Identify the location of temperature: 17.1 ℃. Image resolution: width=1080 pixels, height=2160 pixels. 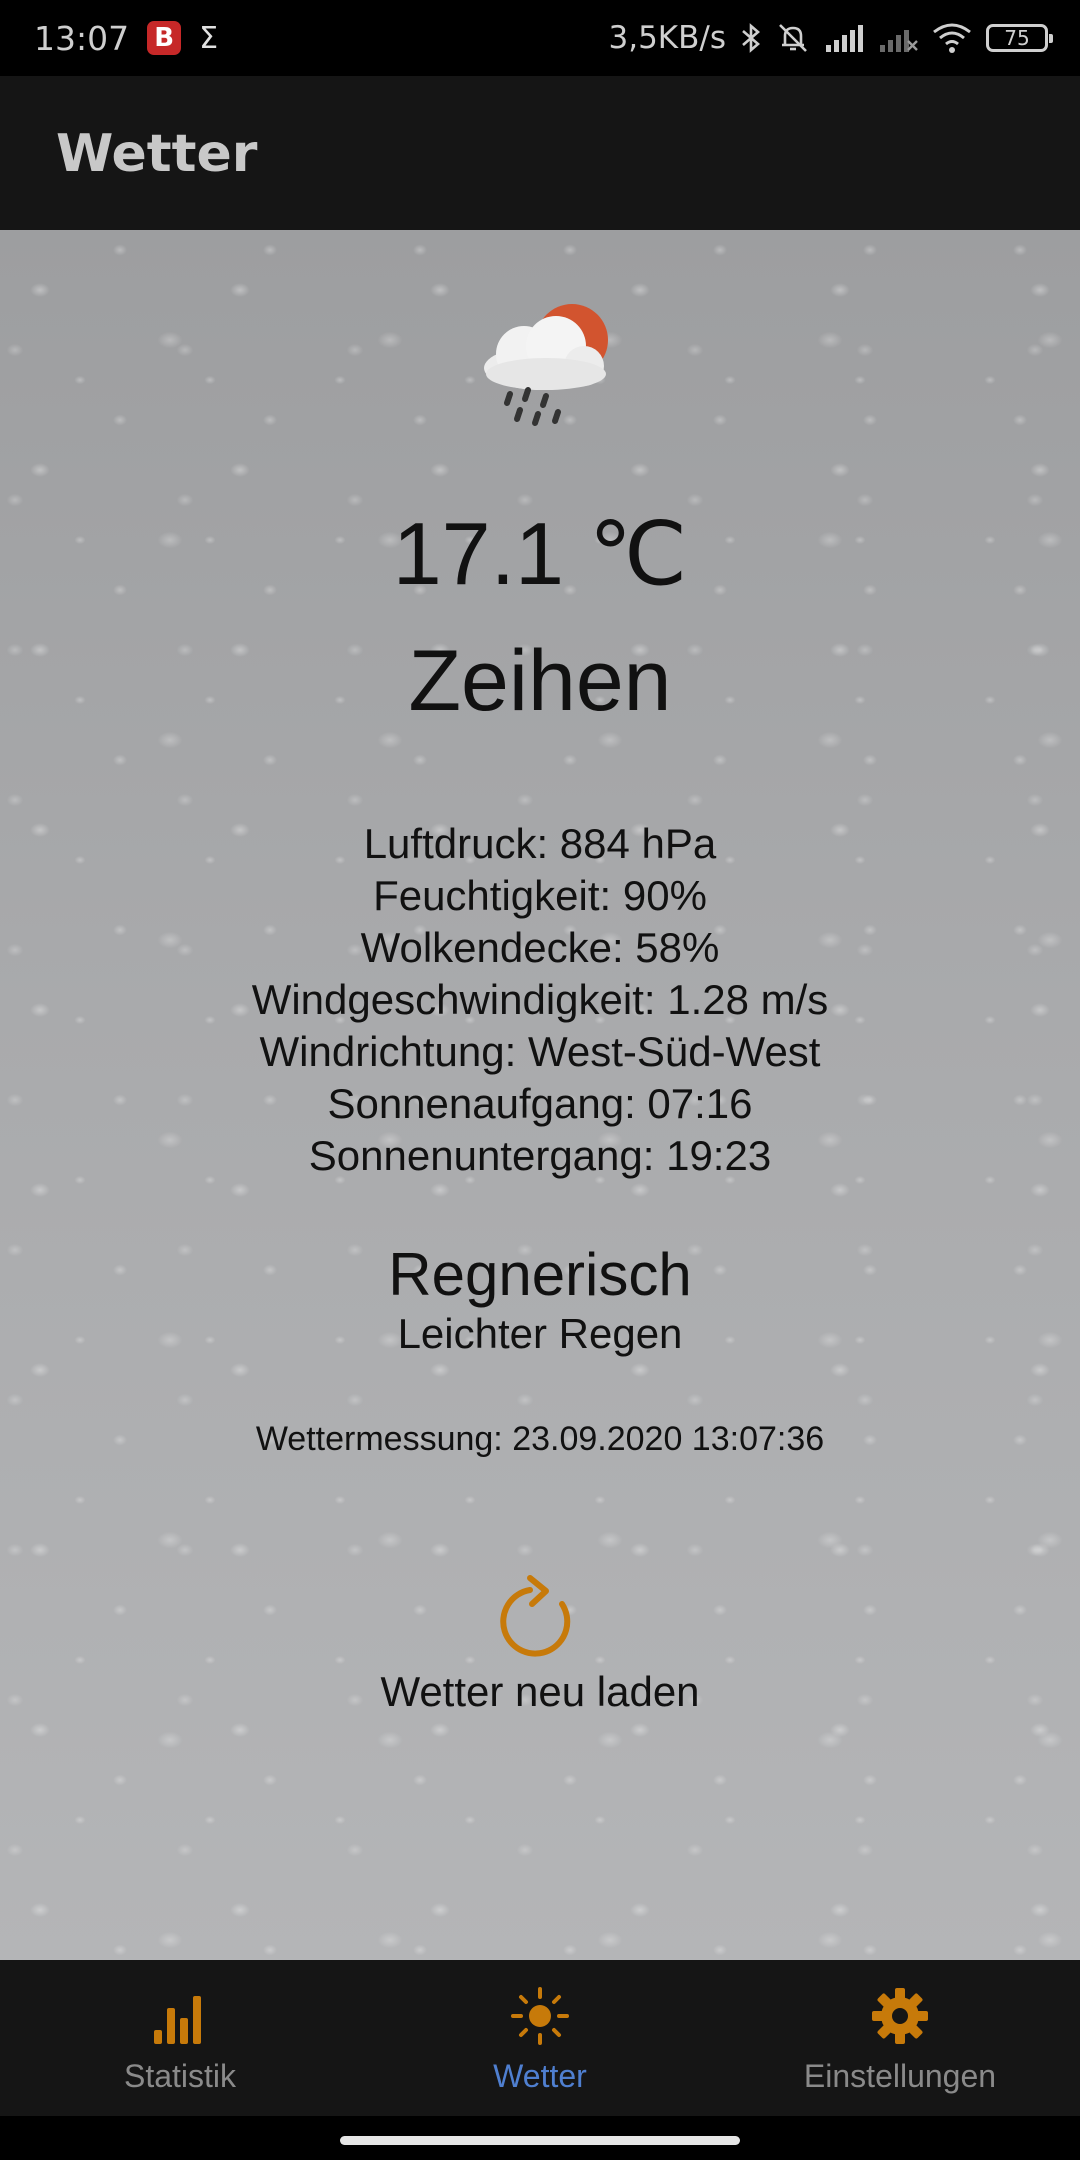
(540, 553).